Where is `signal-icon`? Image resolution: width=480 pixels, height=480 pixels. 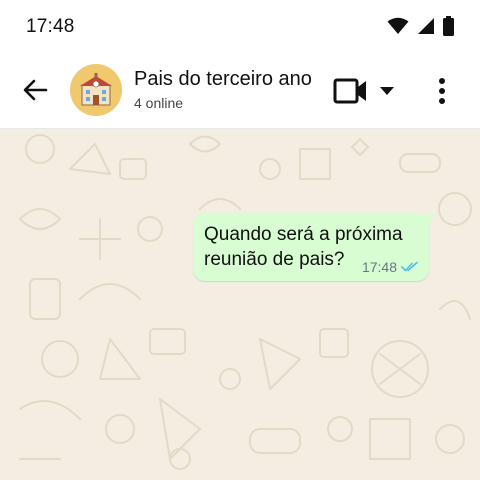 signal-icon is located at coordinates (426, 26).